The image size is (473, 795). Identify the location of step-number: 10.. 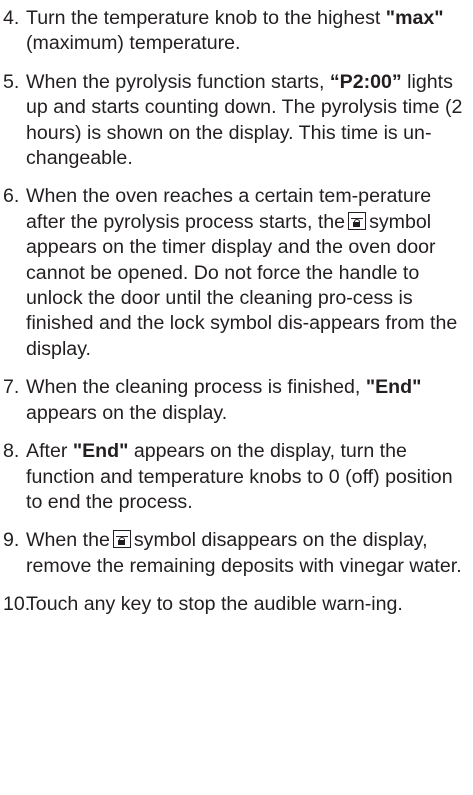
(17, 604).